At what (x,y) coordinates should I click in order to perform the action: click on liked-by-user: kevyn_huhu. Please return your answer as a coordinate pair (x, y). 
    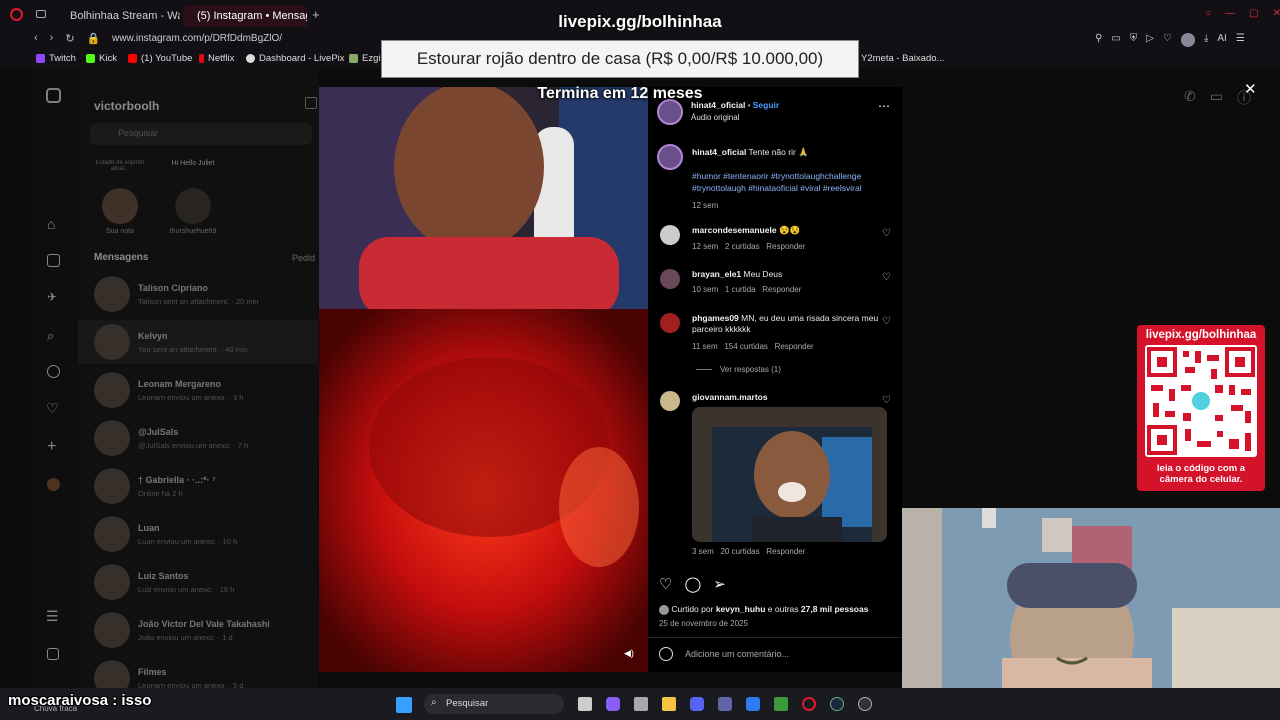
    Looking at the image, I should click on (741, 609).